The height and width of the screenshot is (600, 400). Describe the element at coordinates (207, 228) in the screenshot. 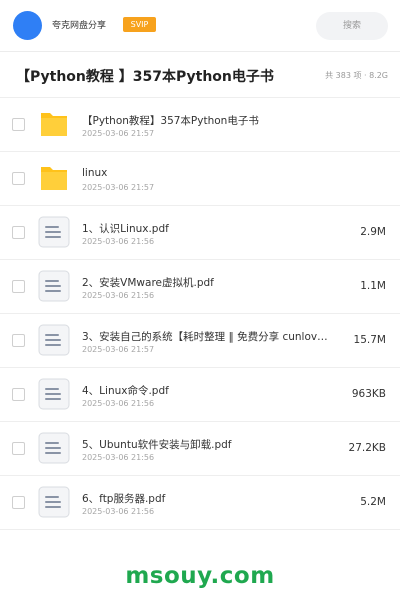

I see `file-name: 1、认识Linux.pdf` at that location.